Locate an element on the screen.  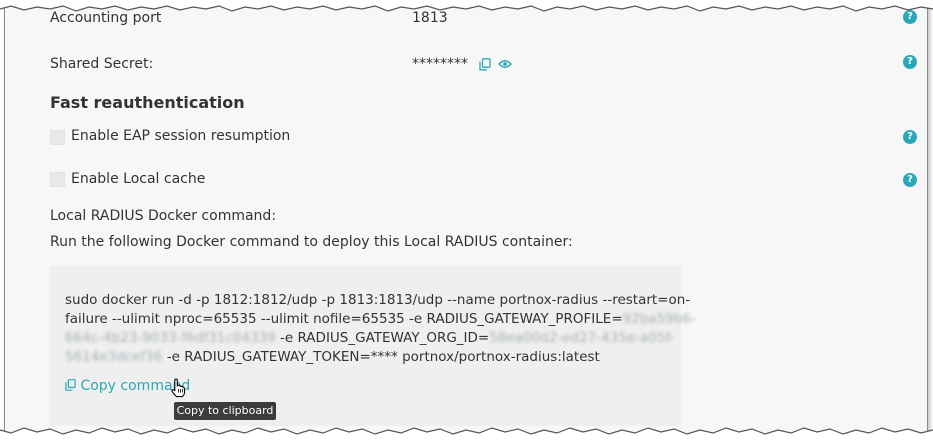
redacted-value: 58ea00d2-ed27-435e-a05f- is located at coordinates (582, 338).